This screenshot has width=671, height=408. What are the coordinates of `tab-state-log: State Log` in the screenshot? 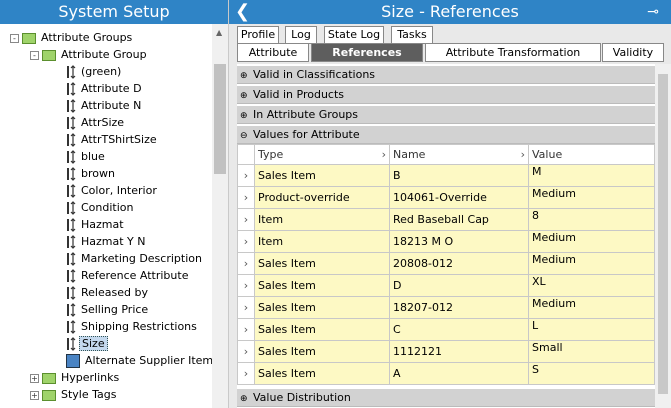 It's located at (354, 35).